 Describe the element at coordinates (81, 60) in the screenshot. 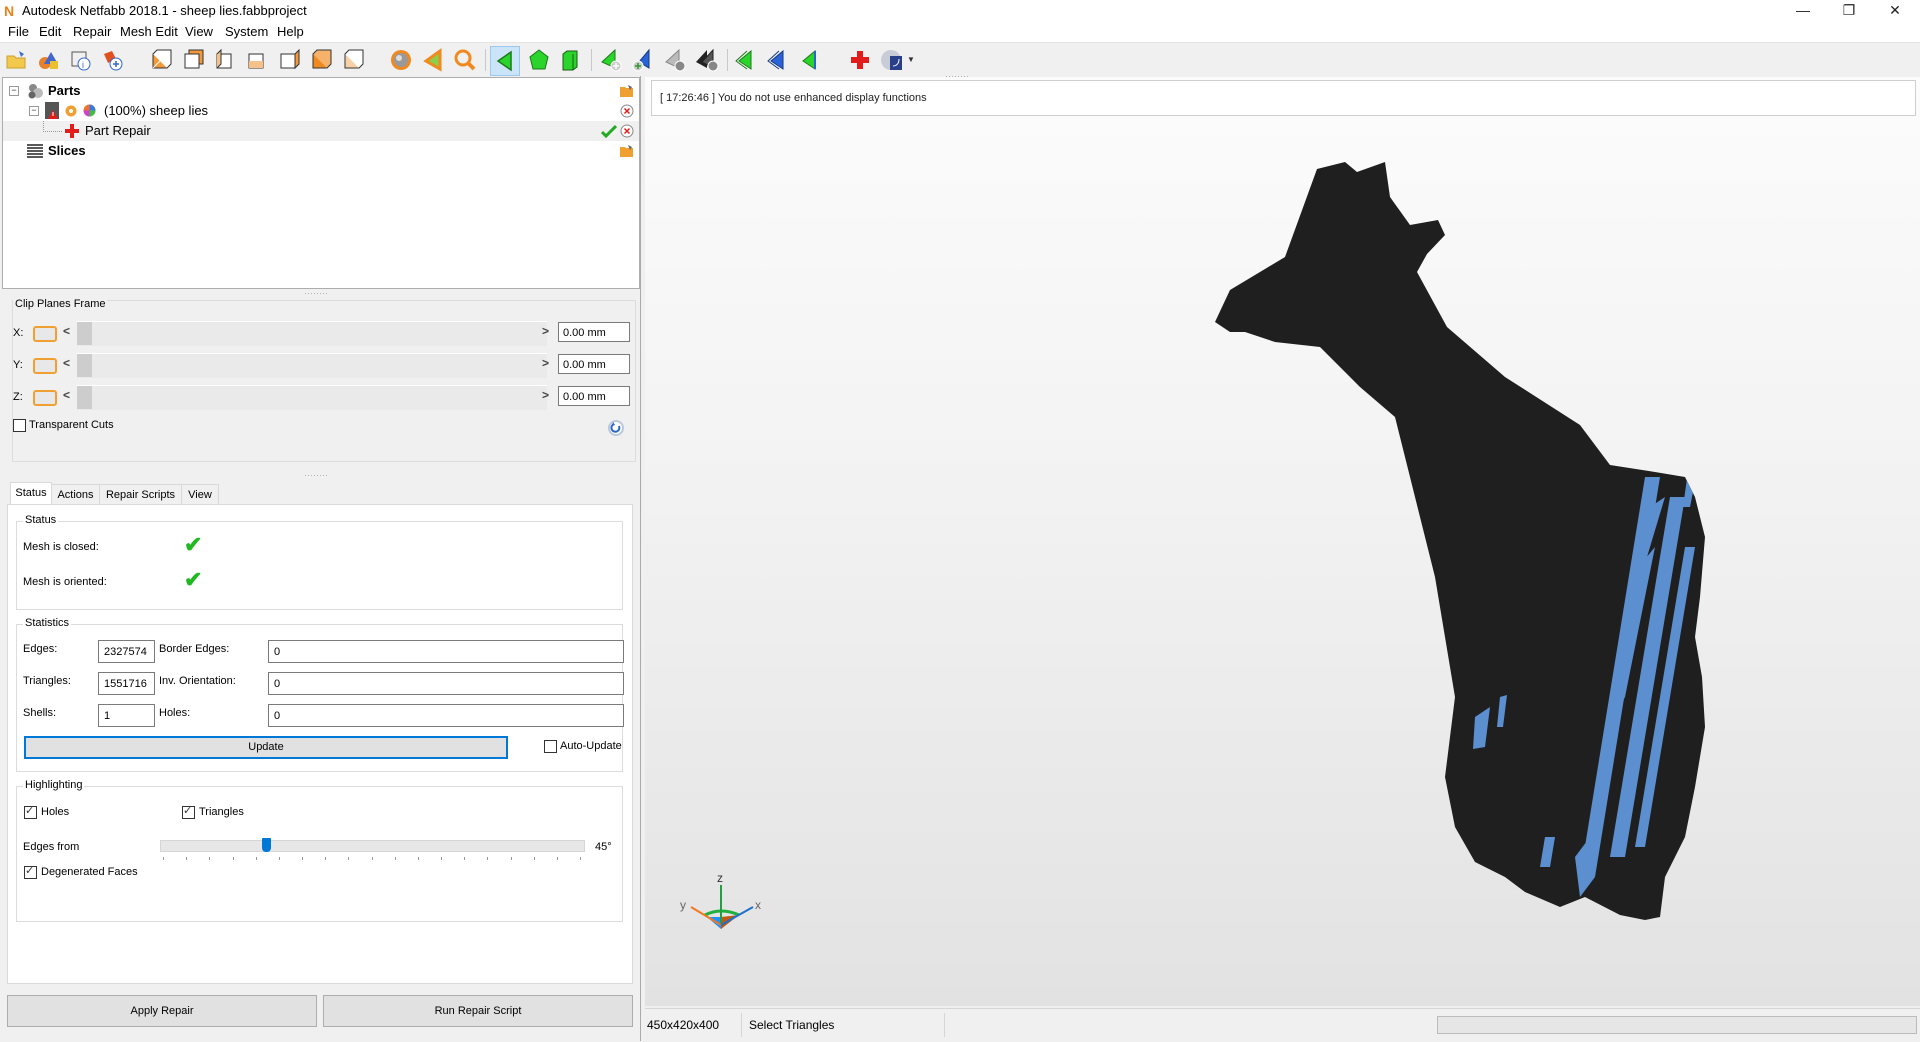

I see `part-info-icon: i` at that location.